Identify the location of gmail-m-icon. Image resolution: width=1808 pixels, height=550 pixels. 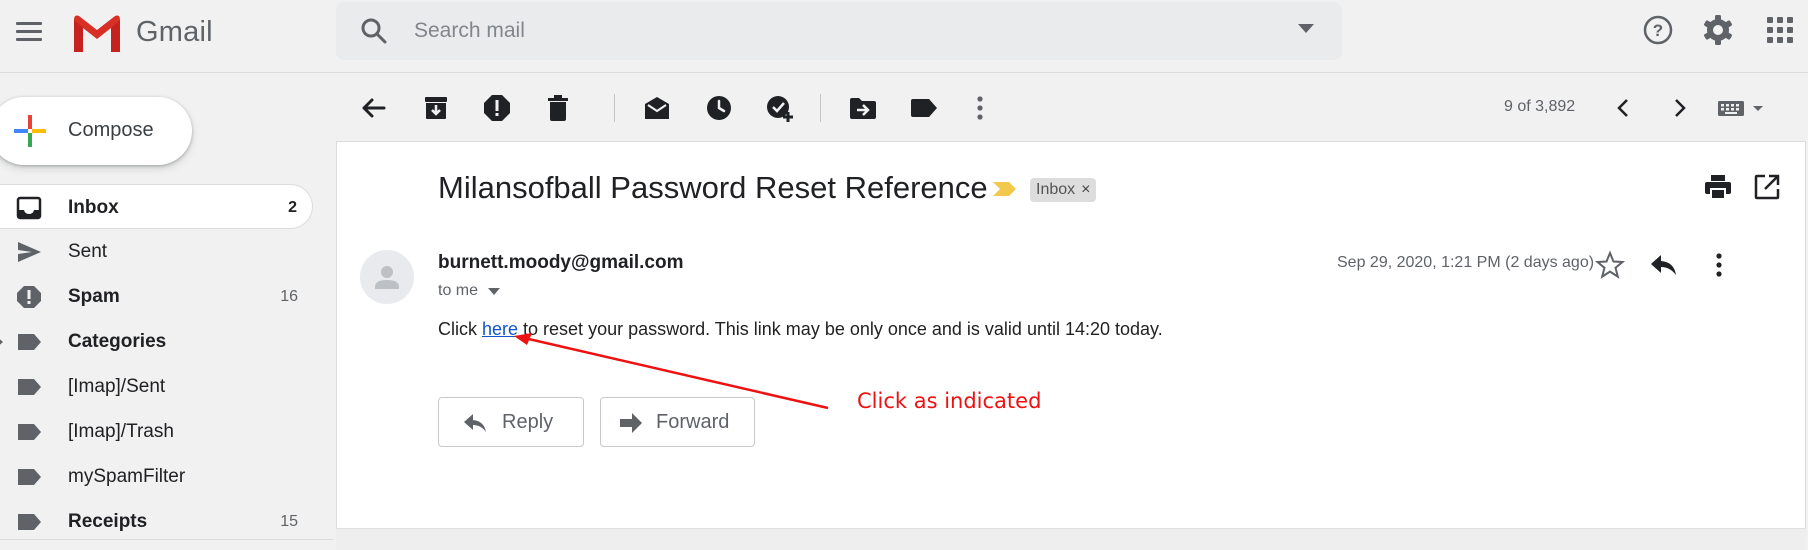
(97, 33).